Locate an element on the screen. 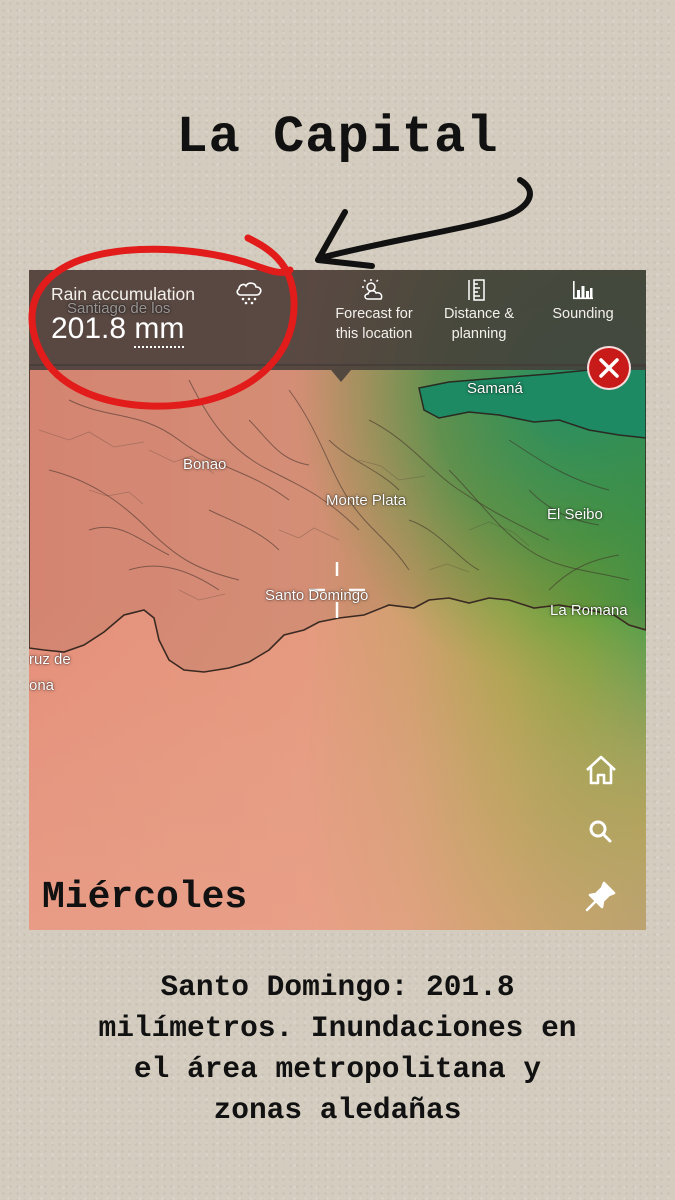  home-button is located at coordinates (601, 770).